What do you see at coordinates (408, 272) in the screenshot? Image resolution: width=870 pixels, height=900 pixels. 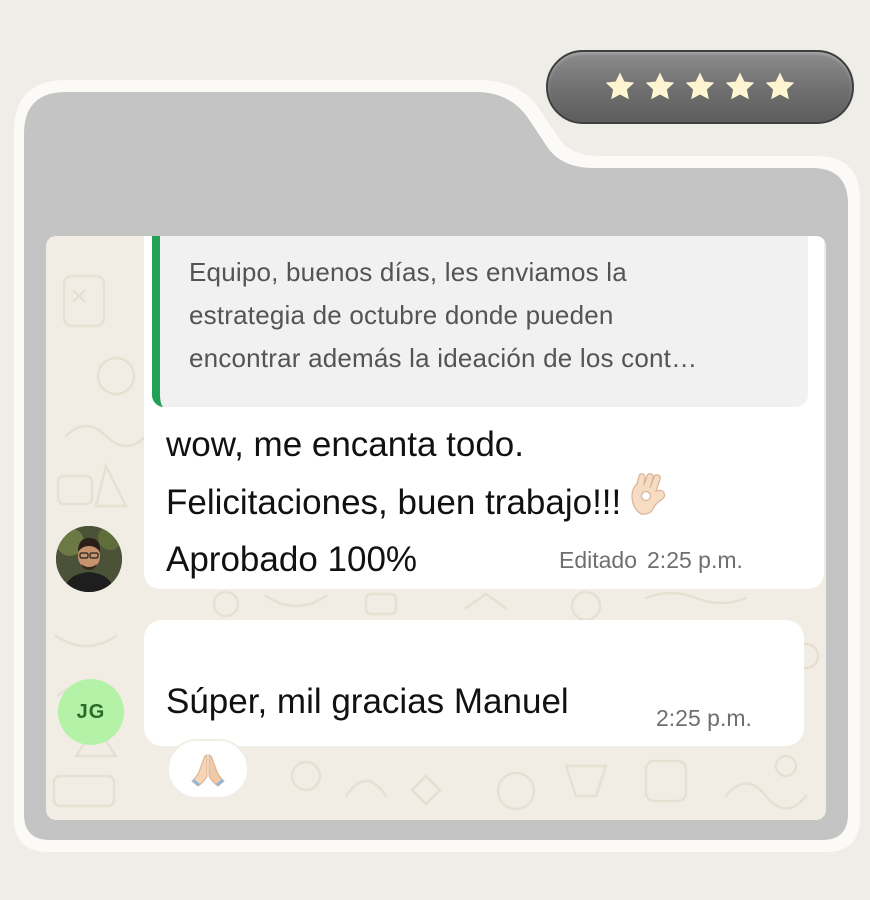 I see `quoted-line: Equipo, buenos días, les enviamos la` at bounding box center [408, 272].